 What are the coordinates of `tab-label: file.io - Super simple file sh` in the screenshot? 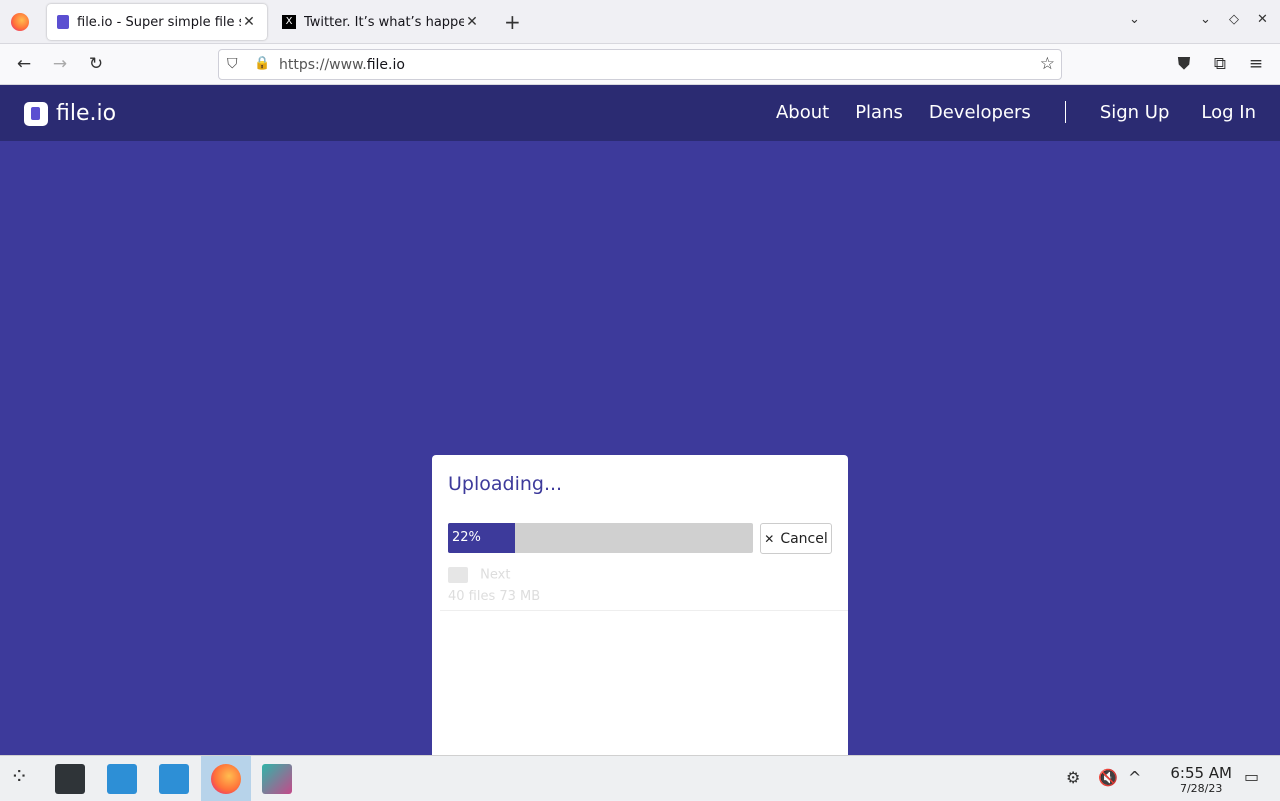 It's located at (159, 22).